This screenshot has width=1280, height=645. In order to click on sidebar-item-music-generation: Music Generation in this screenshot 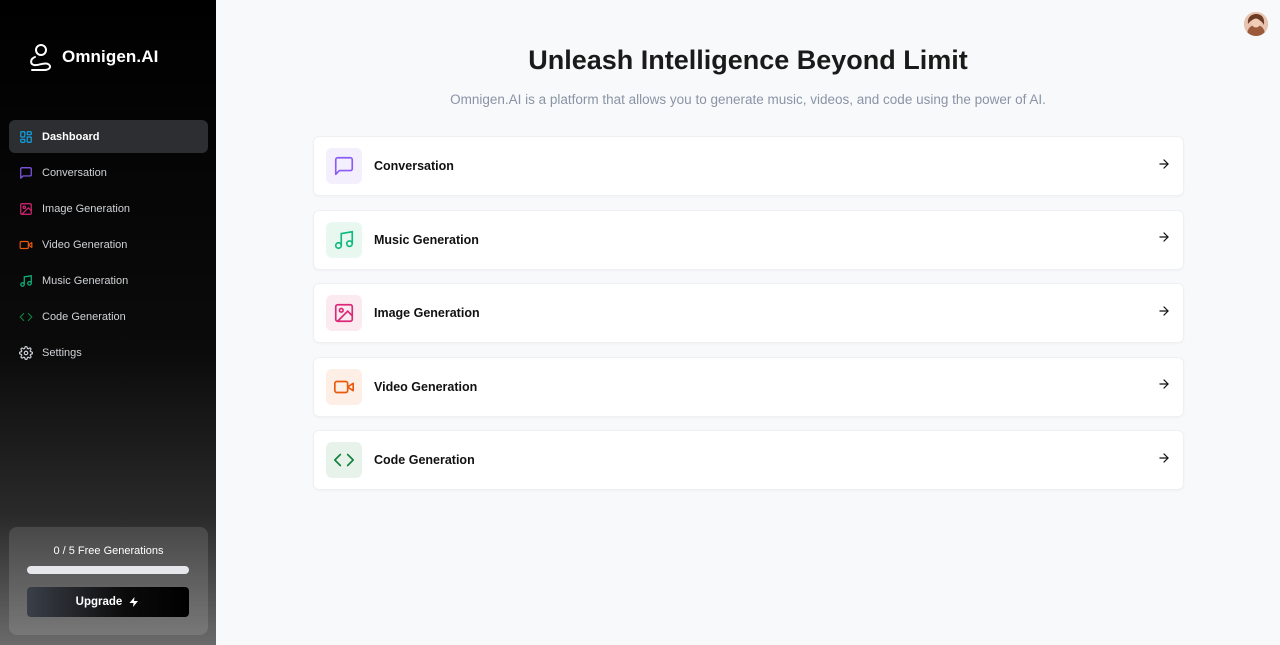, I will do `click(108, 280)`.